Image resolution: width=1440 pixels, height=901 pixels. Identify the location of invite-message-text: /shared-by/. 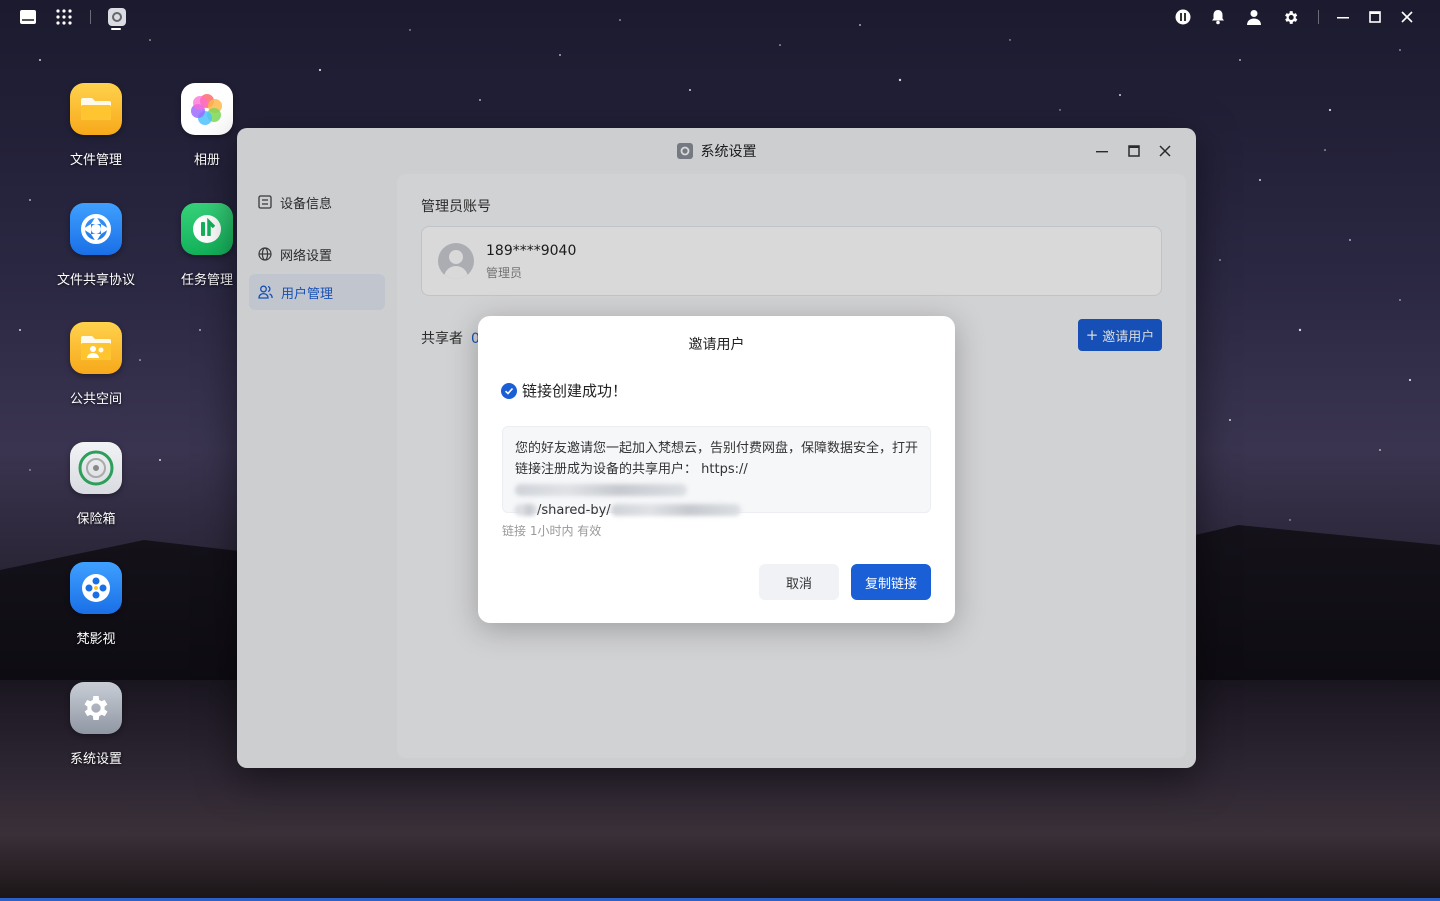
(574, 510).